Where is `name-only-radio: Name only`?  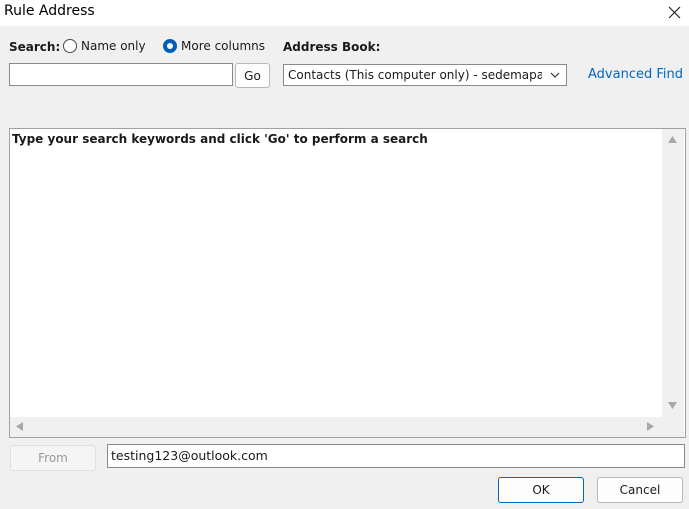
name-only-radio: Name only is located at coordinates (104, 46).